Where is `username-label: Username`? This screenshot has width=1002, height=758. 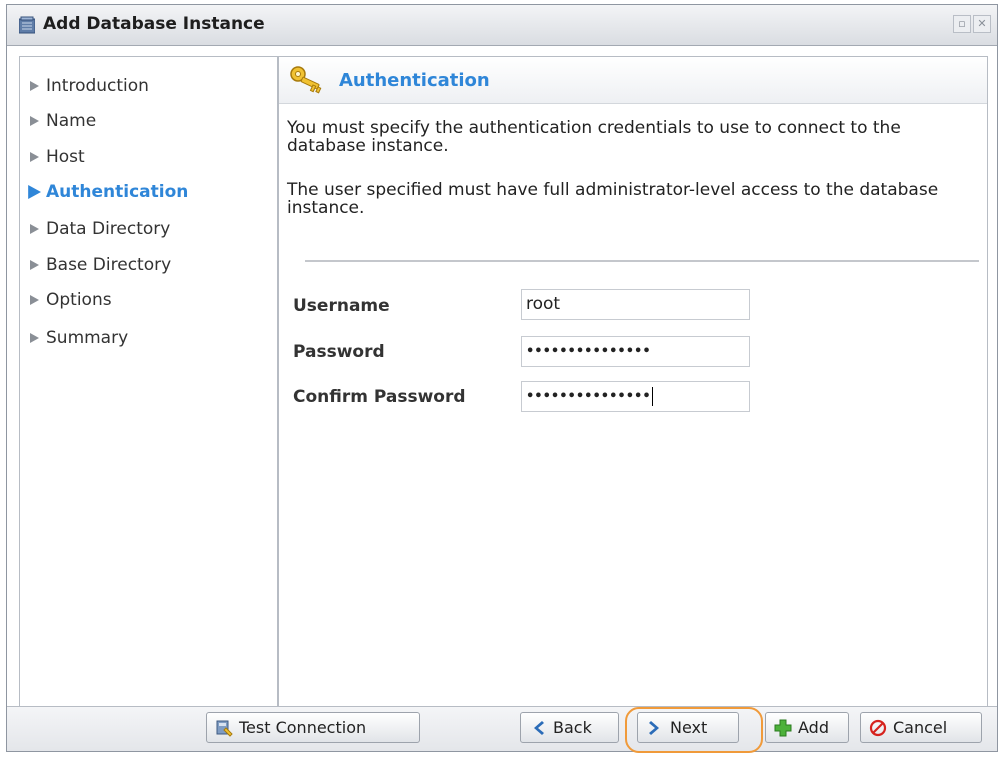
username-label: Username is located at coordinates (341, 306).